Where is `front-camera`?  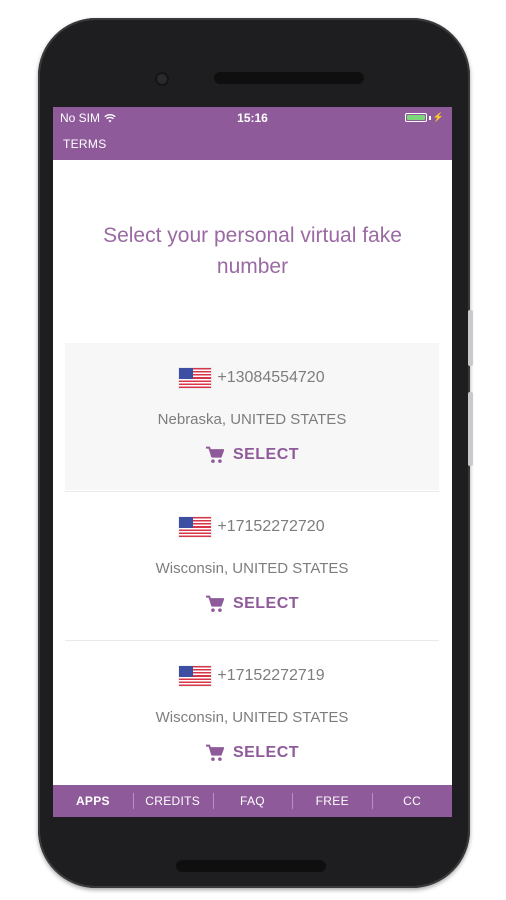
front-camera is located at coordinates (162, 79).